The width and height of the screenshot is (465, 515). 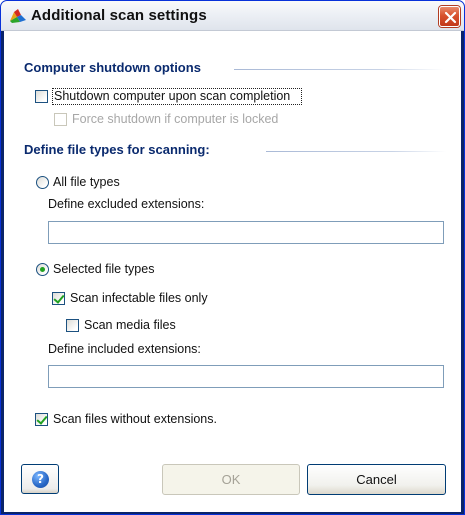 What do you see at coordinates (376, 479) in the screenshot?
I see `cancel-button: Cancel` at bounding box center [376, 479].